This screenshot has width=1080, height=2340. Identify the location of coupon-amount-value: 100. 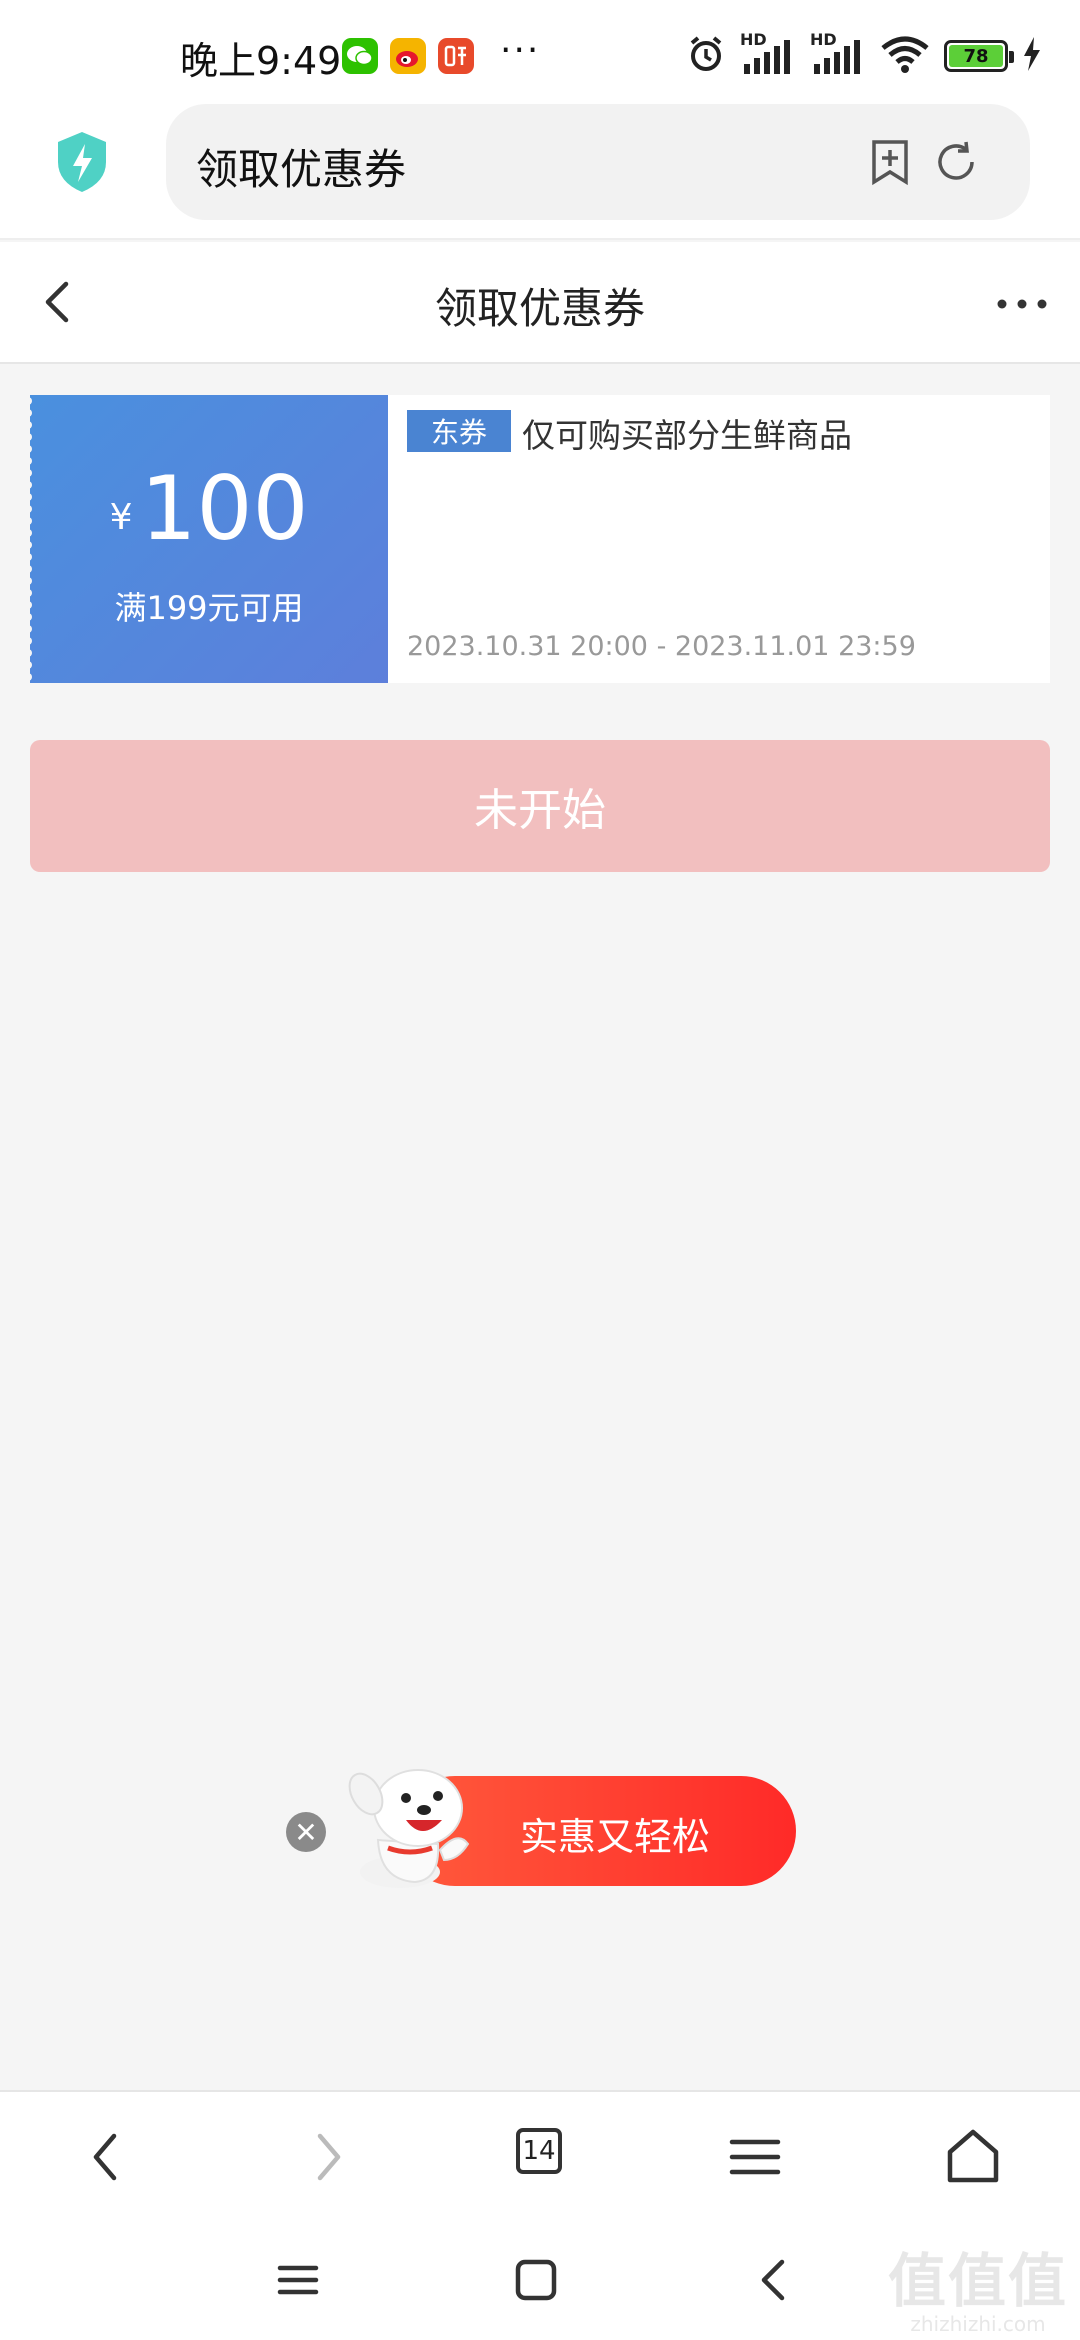
(224, 508).